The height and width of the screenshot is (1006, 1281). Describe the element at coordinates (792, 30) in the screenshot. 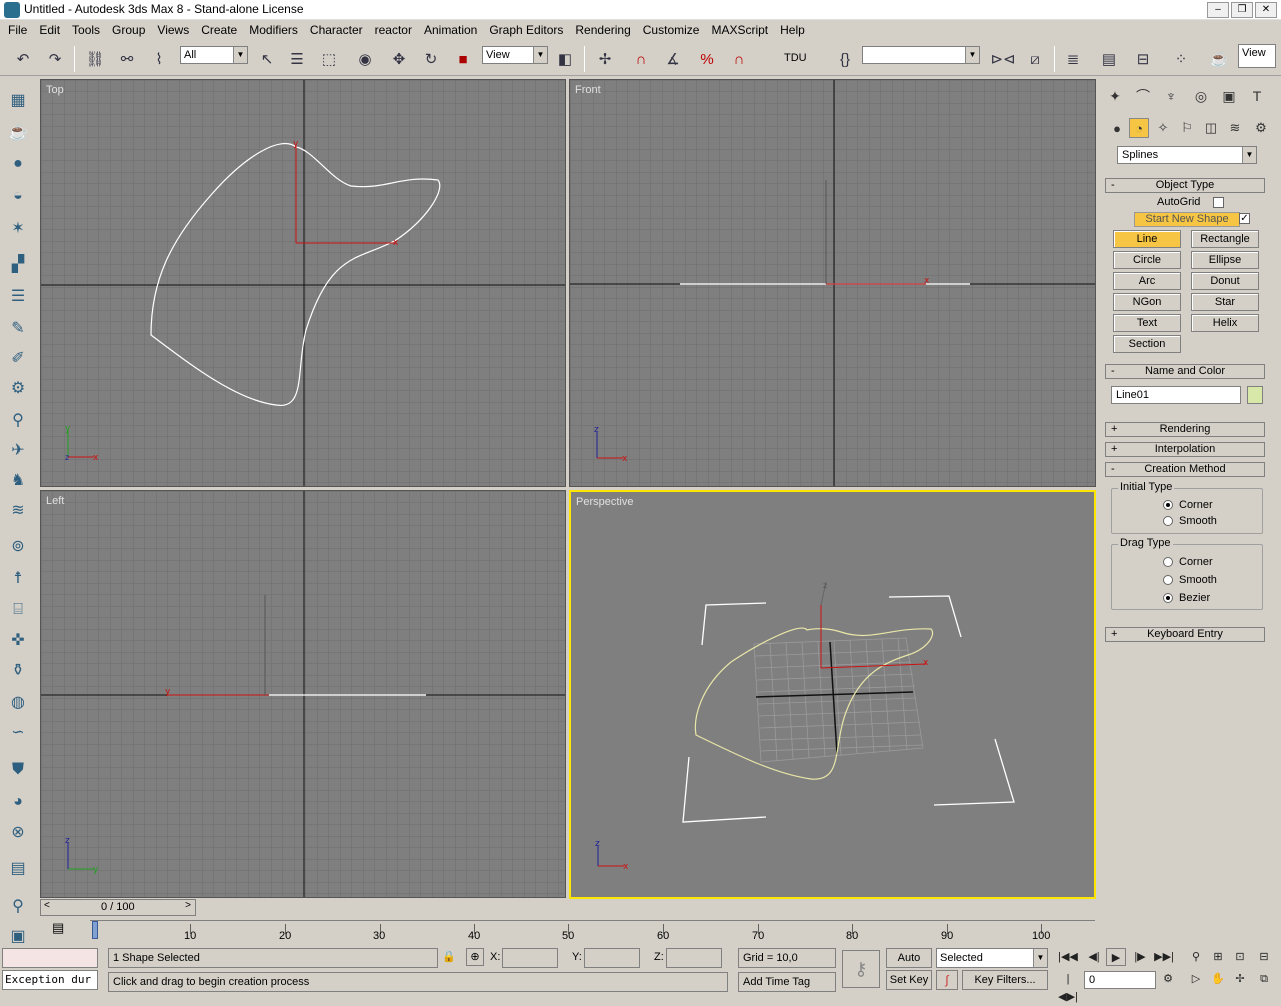

I see `menu-help: Help` at that location.